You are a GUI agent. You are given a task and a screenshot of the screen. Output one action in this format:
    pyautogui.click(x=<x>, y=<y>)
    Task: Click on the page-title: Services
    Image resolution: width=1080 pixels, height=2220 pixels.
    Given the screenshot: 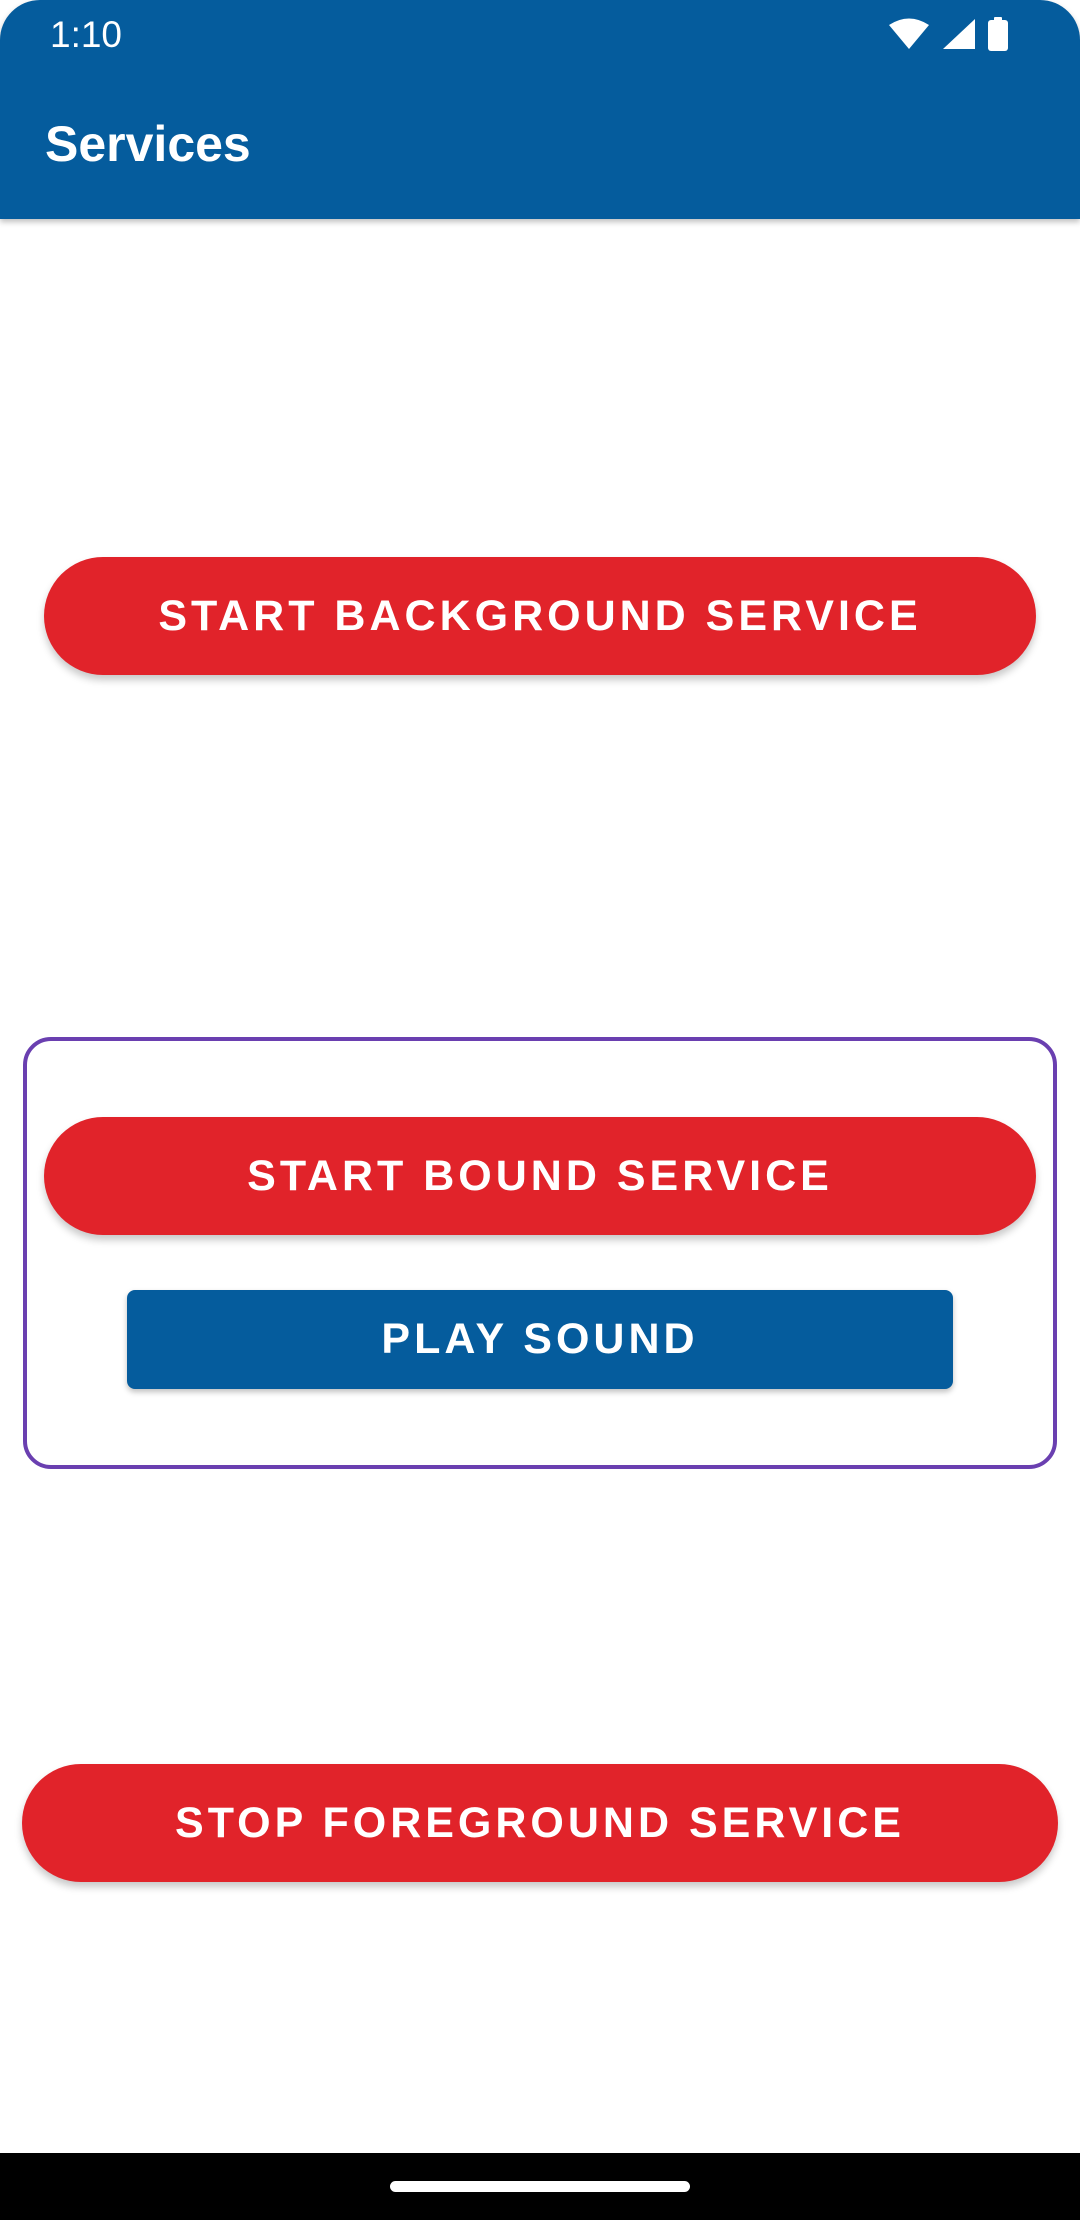 What is the action you would take?
    pyautogui.click(x=148, y=144)
    